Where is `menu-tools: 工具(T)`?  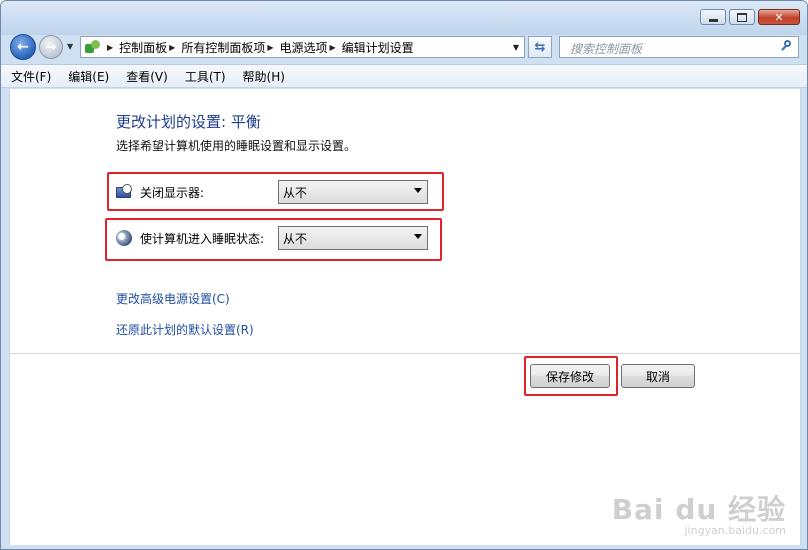
menu-tools: 工具(T) is located at coordinates (205, 76).